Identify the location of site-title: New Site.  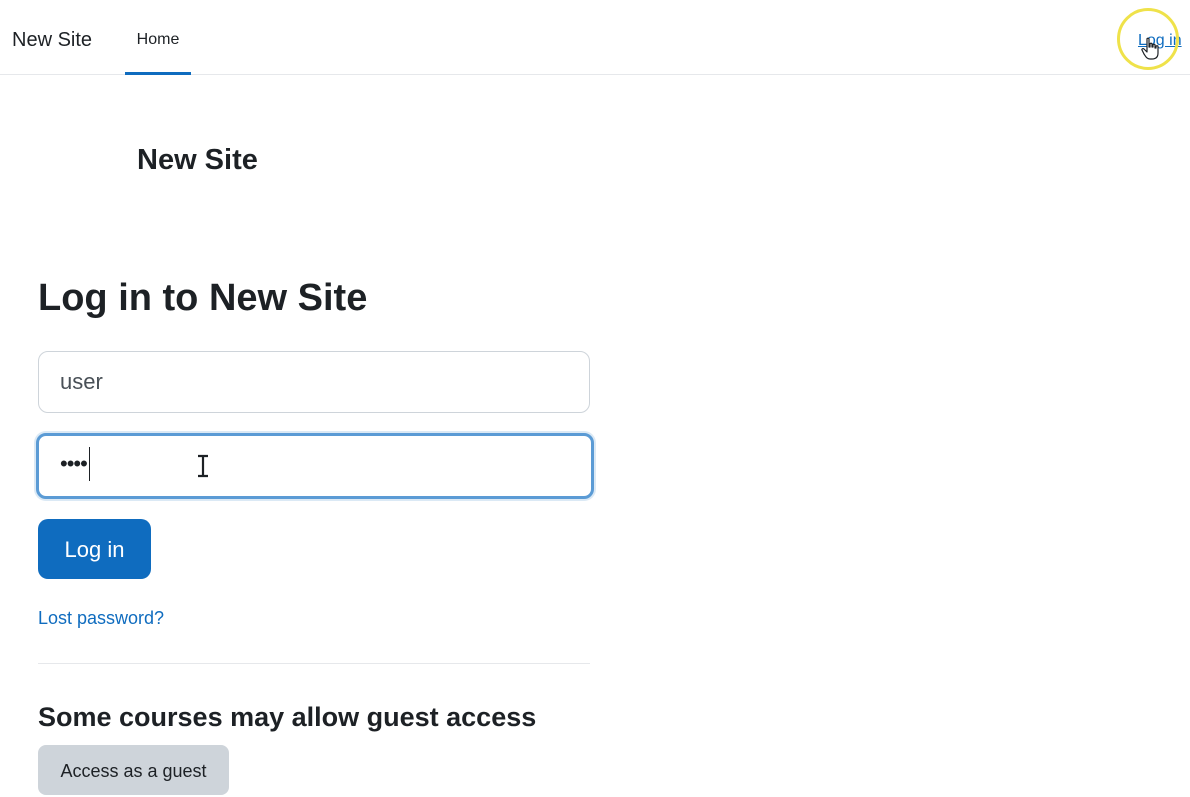
(197, 160).